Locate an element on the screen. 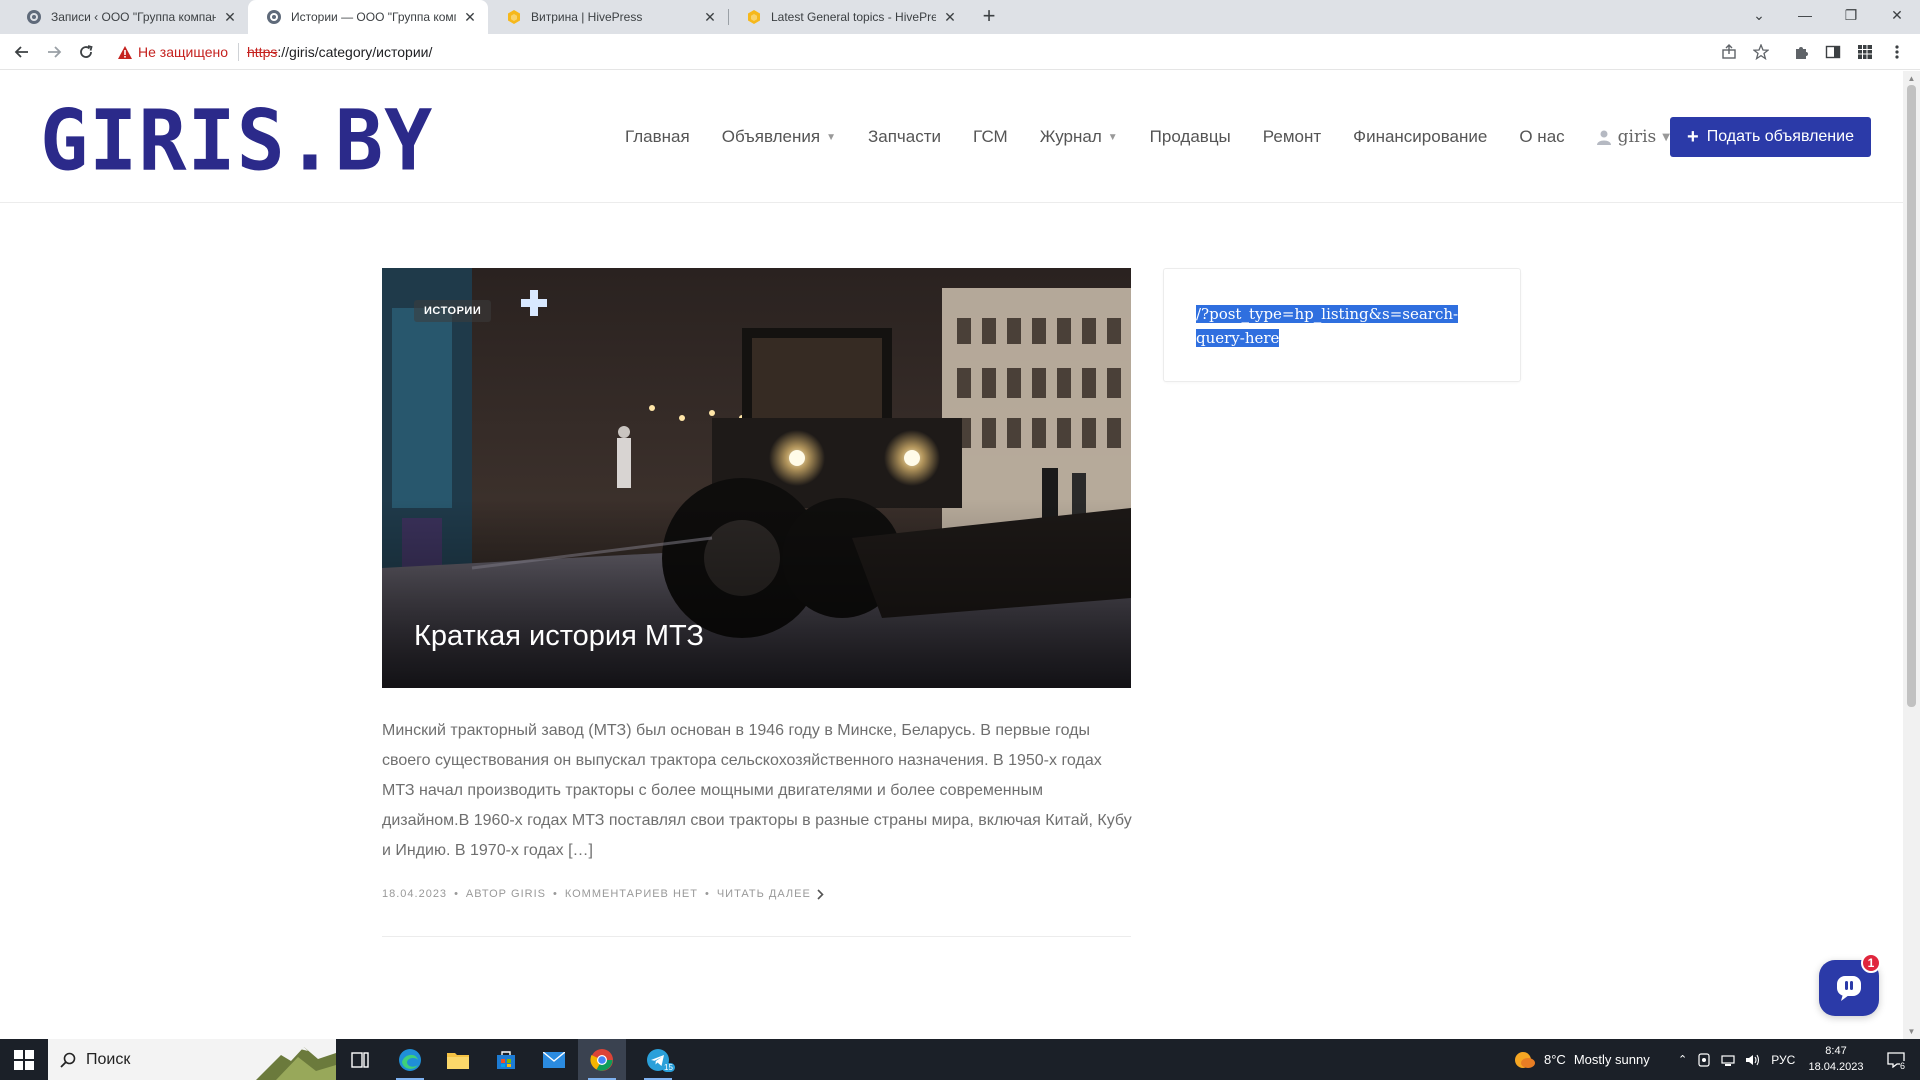 The width and height of the screenshot is (1920, 1080). telegram-badge: 15 is located at coordinates (668, 1067).